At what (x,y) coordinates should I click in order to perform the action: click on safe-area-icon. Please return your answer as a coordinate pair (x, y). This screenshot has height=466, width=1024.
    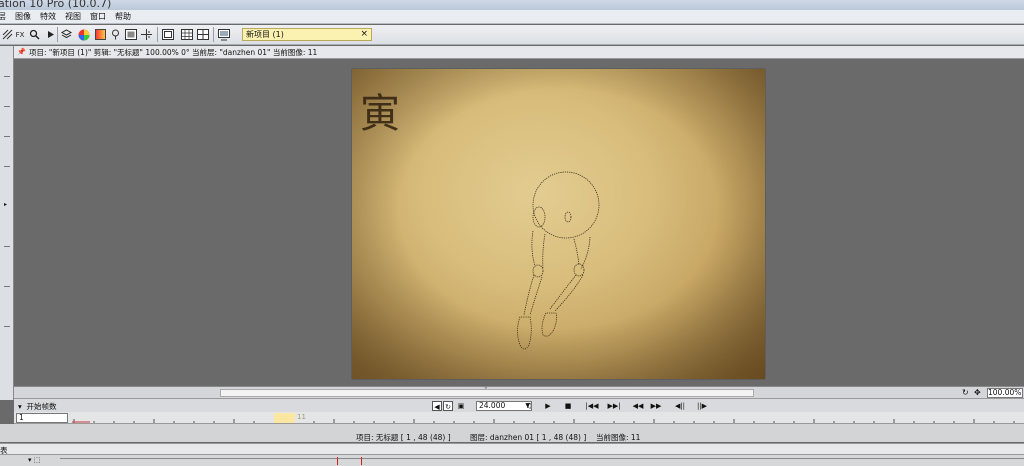
    Looking at the image, I should click on (167, 34).